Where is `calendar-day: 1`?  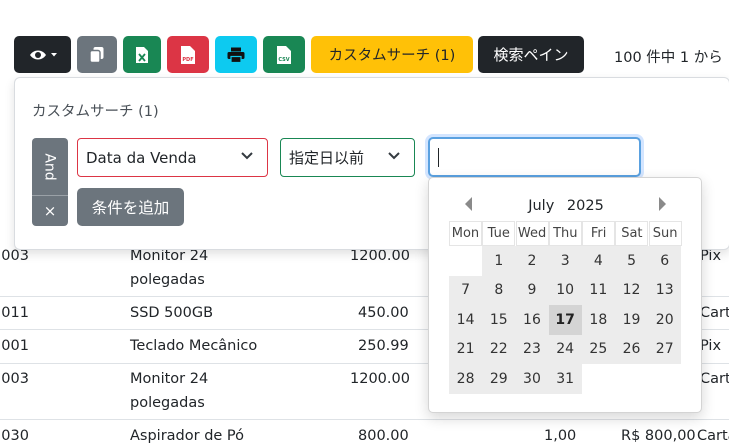 calendar-day: 1 is located at coordinates (499, 261).